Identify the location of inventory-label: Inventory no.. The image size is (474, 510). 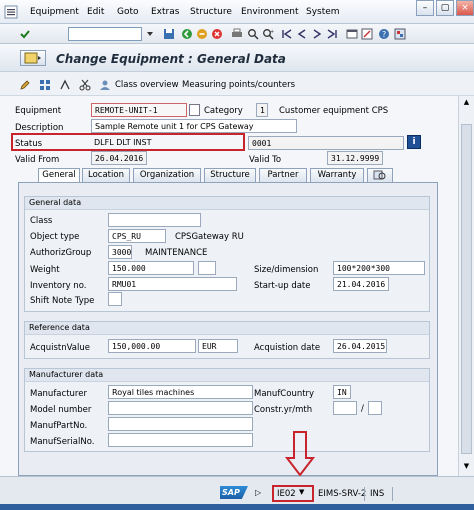
(58, 286).